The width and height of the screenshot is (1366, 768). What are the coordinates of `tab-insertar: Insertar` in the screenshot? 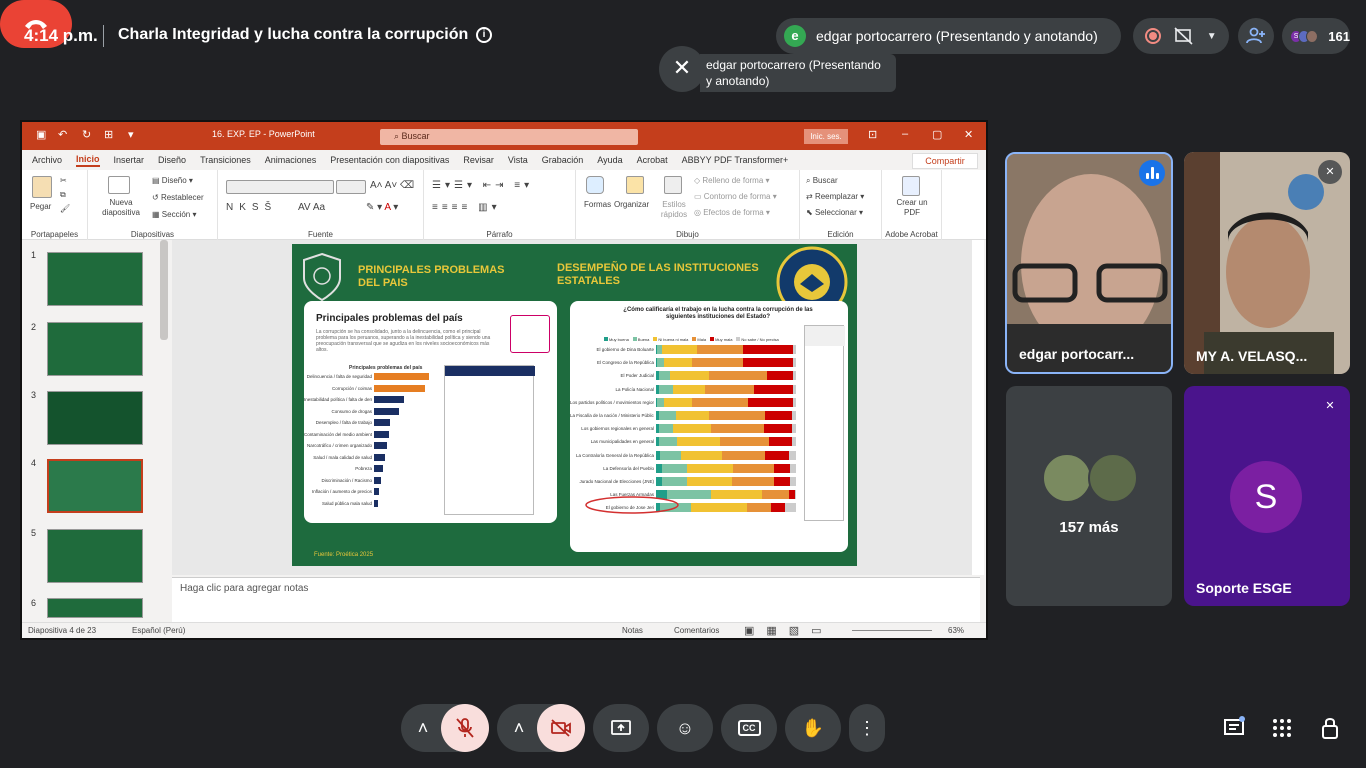 It's located at (129, 160).